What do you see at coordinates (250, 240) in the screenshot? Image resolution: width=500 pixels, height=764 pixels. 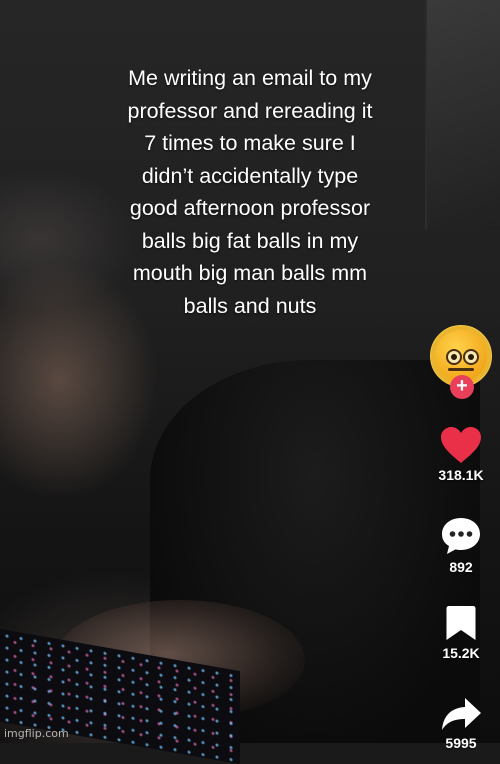 I see `caption-line: balls big fat balls in my` at bounding box center [250, 240].